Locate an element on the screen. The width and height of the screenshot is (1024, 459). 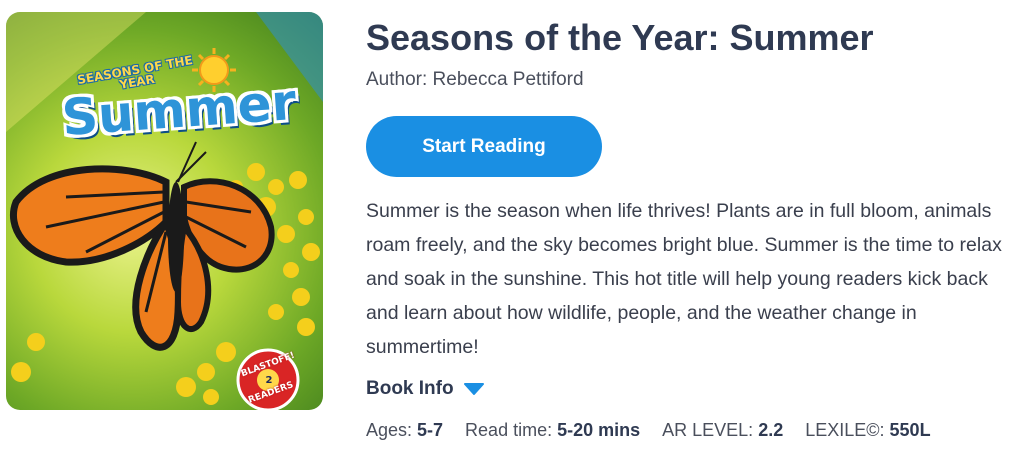
blastoff-badge: BLASTOFF! 2 READERS is located at coordinates (268, 379).